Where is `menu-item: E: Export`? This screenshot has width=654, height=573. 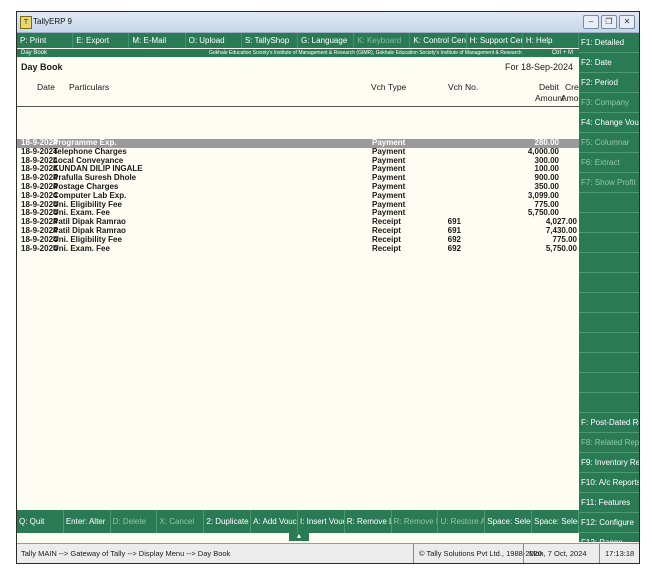
menu-item: E: Export is located at coordinates (101, 40).